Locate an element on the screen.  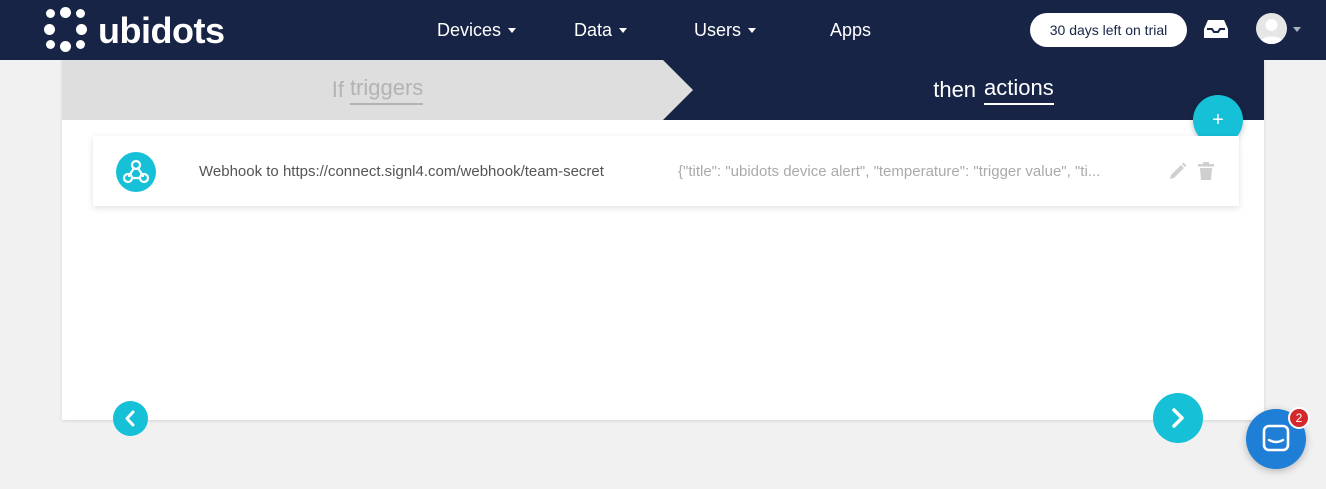
nav-users-label: Users is located at coordinates (718, 29).